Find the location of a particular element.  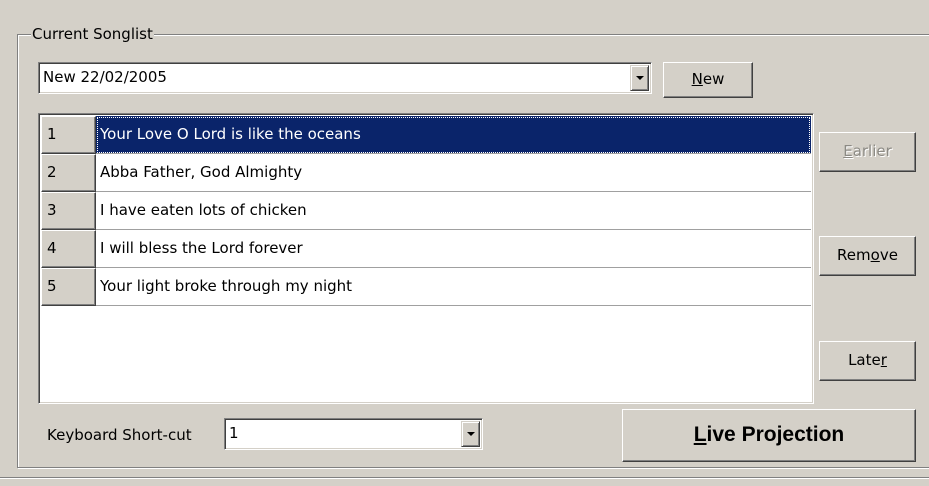

shortcut-dropdown-button is located at coordinates (470, 434).